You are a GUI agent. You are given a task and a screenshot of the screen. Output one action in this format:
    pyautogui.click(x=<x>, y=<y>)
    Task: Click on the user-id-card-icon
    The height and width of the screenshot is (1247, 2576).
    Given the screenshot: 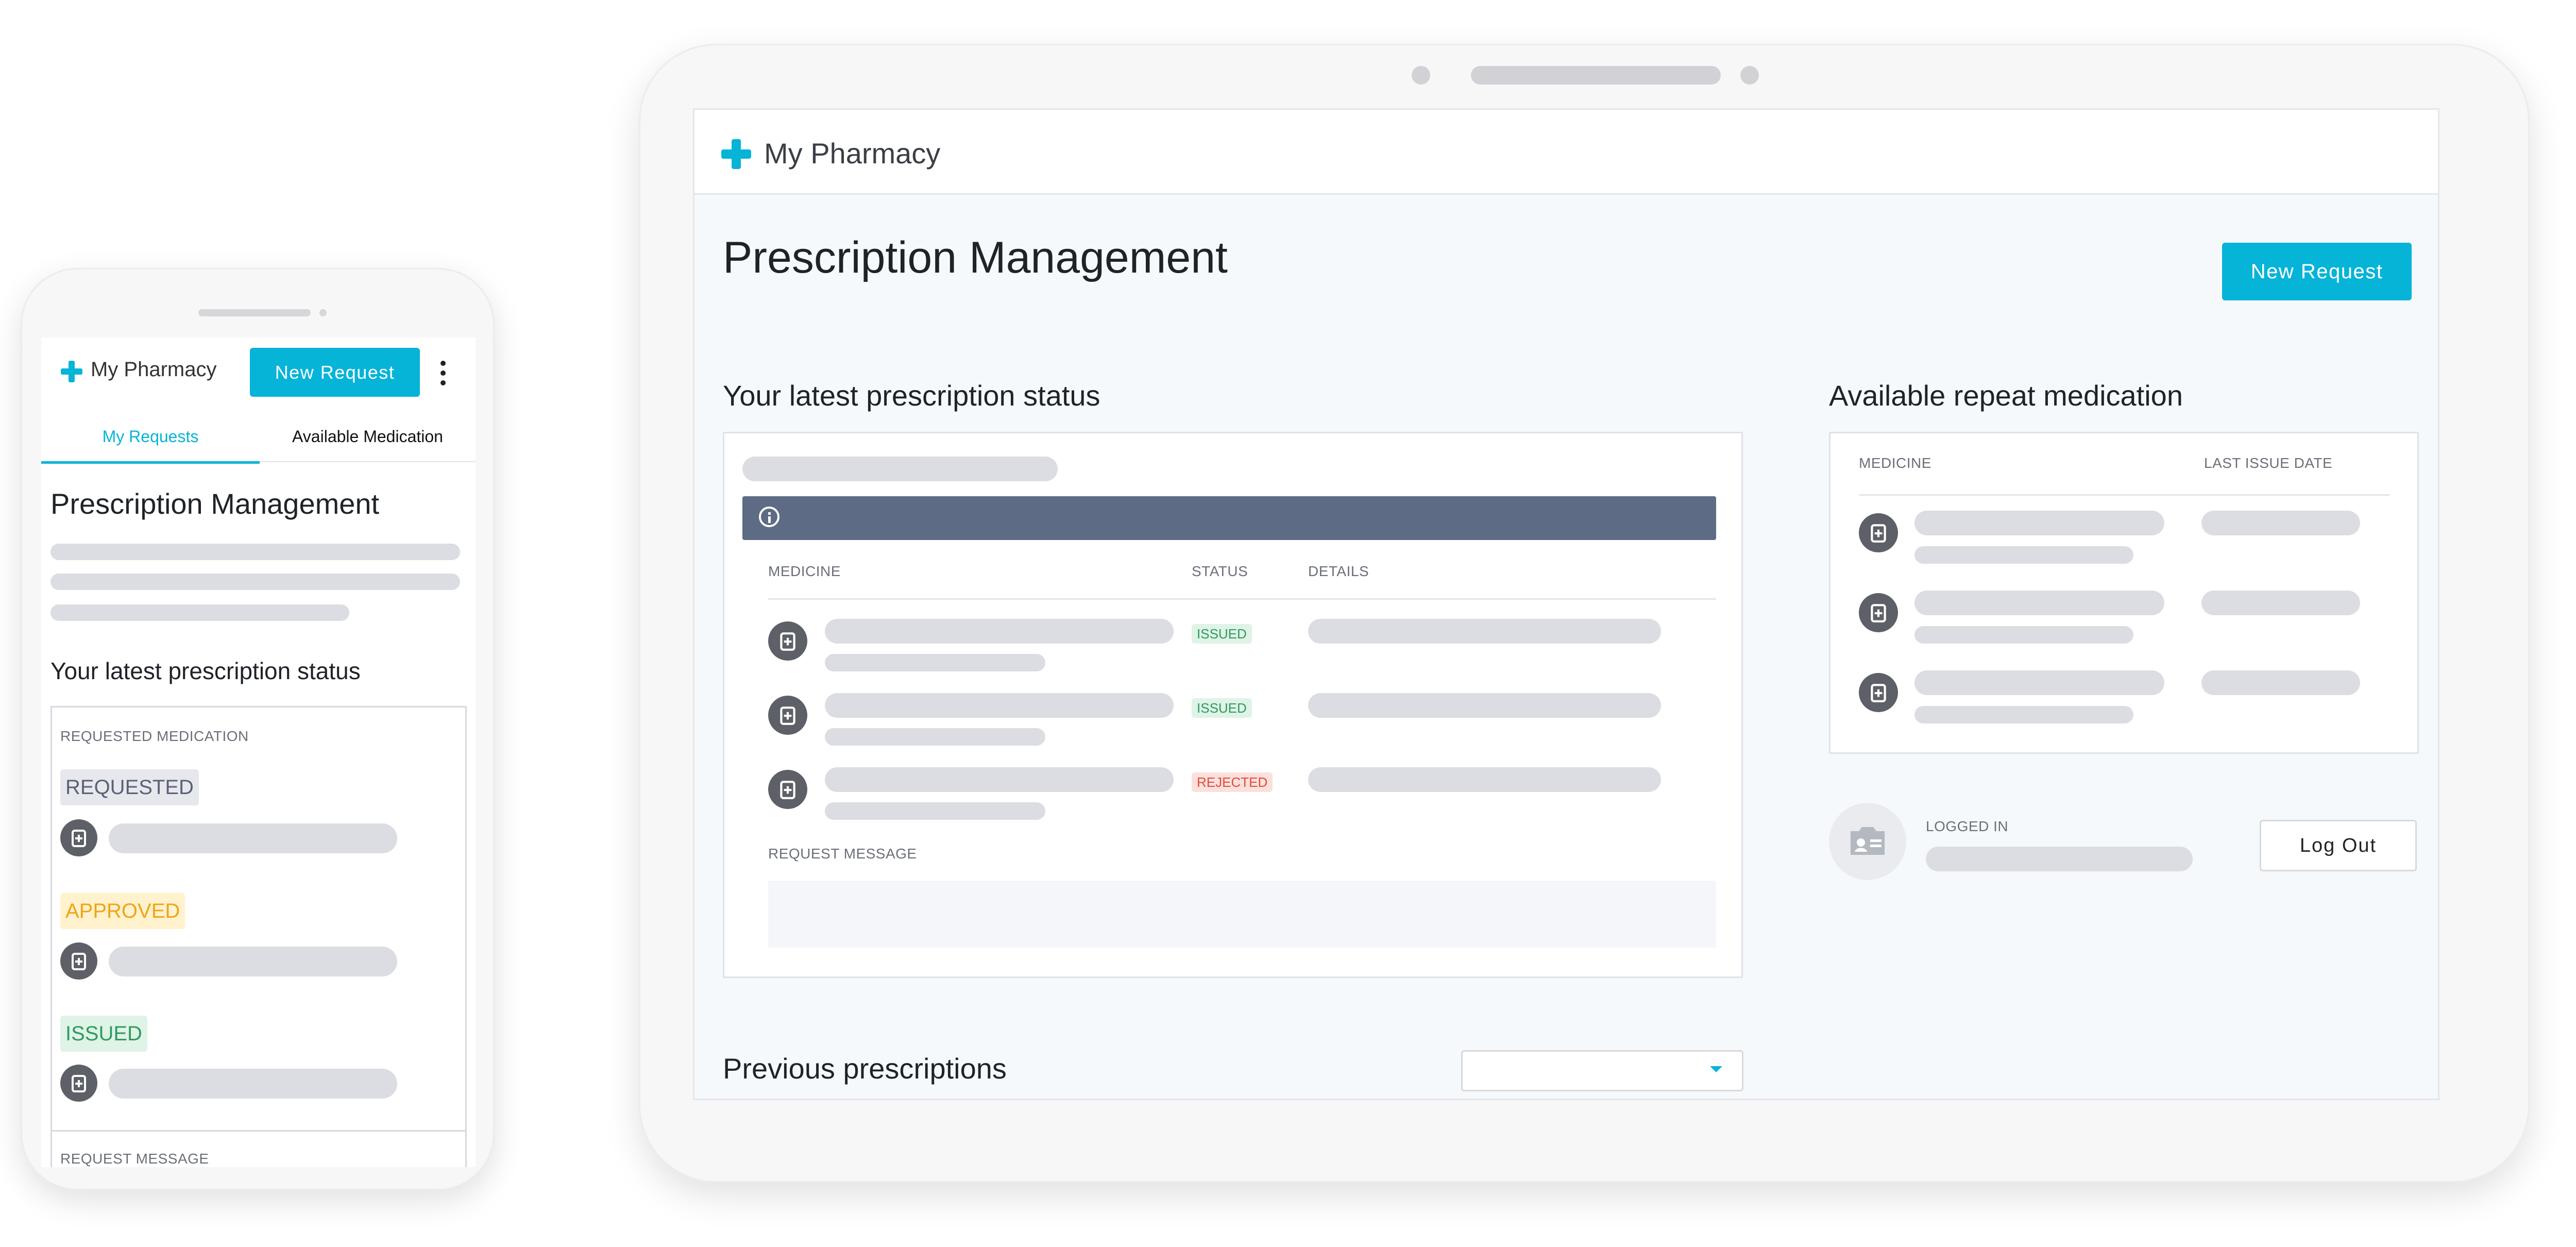 What is the action you would take?
    pyautogui.click(x=1868, y=841)
    